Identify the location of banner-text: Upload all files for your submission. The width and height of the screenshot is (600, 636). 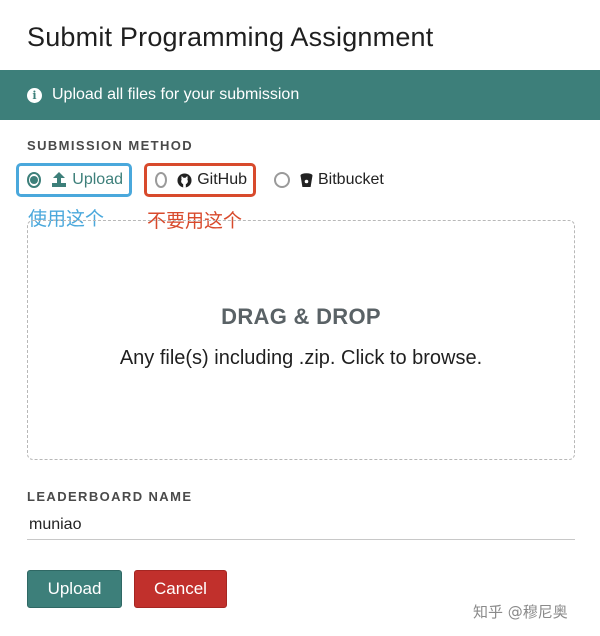
(176, 94).